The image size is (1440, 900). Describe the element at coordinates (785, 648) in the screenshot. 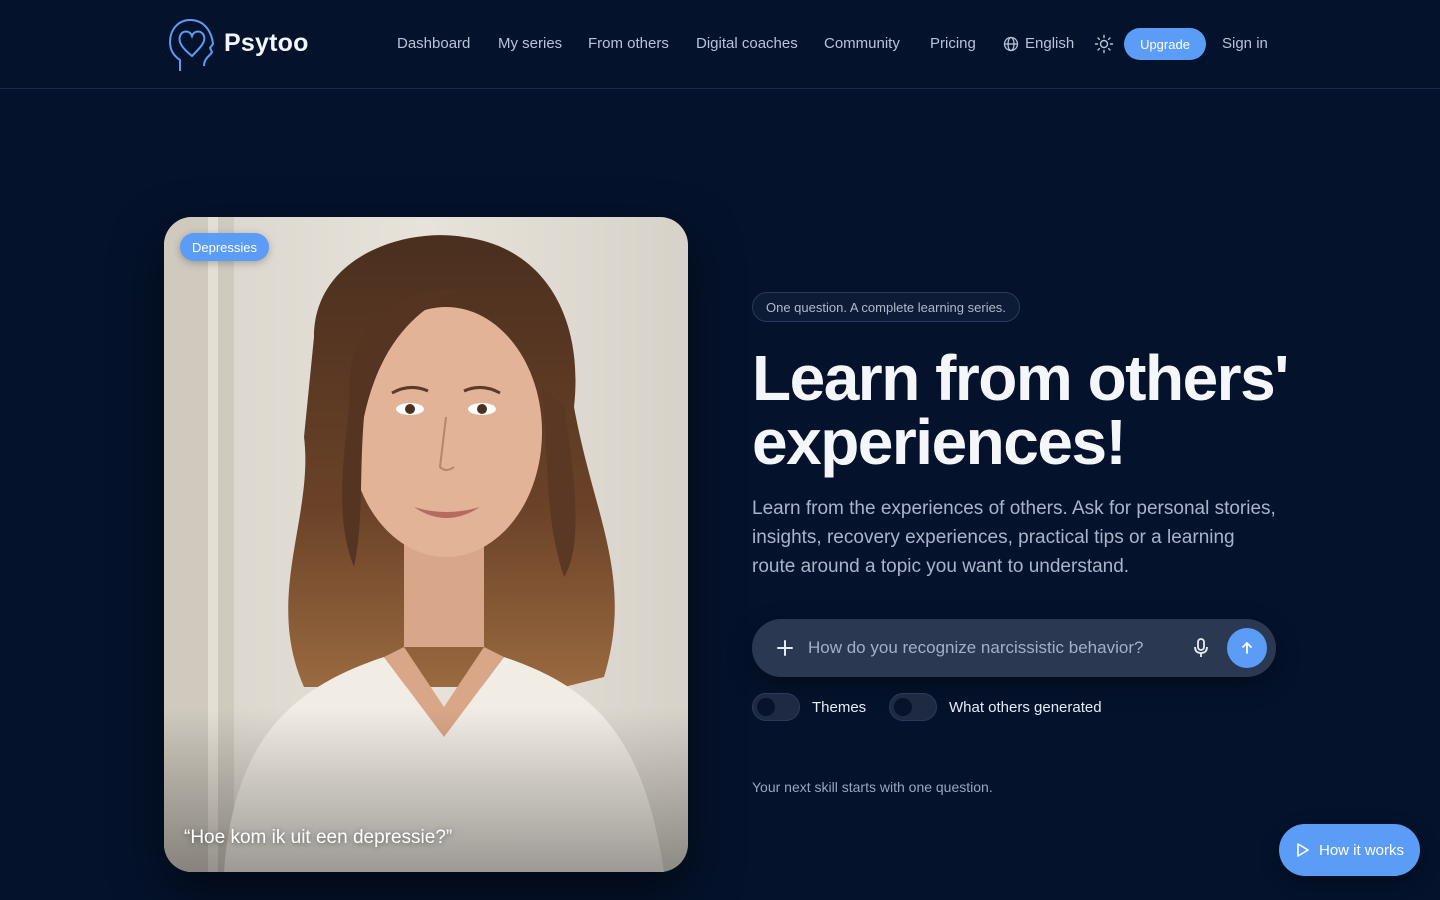

I see `plus-icon` at that location.